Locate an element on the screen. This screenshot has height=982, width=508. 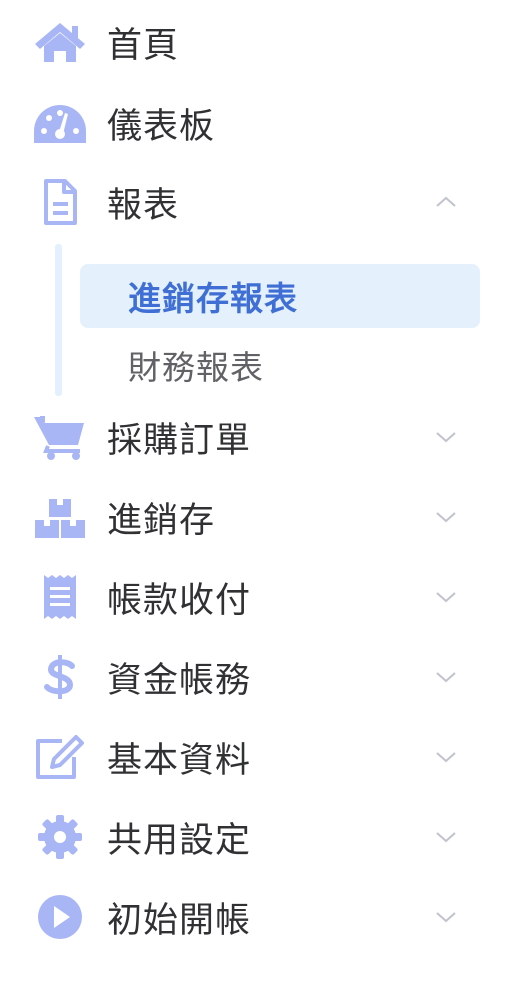
file-icon is located at coordinates (60, 202).